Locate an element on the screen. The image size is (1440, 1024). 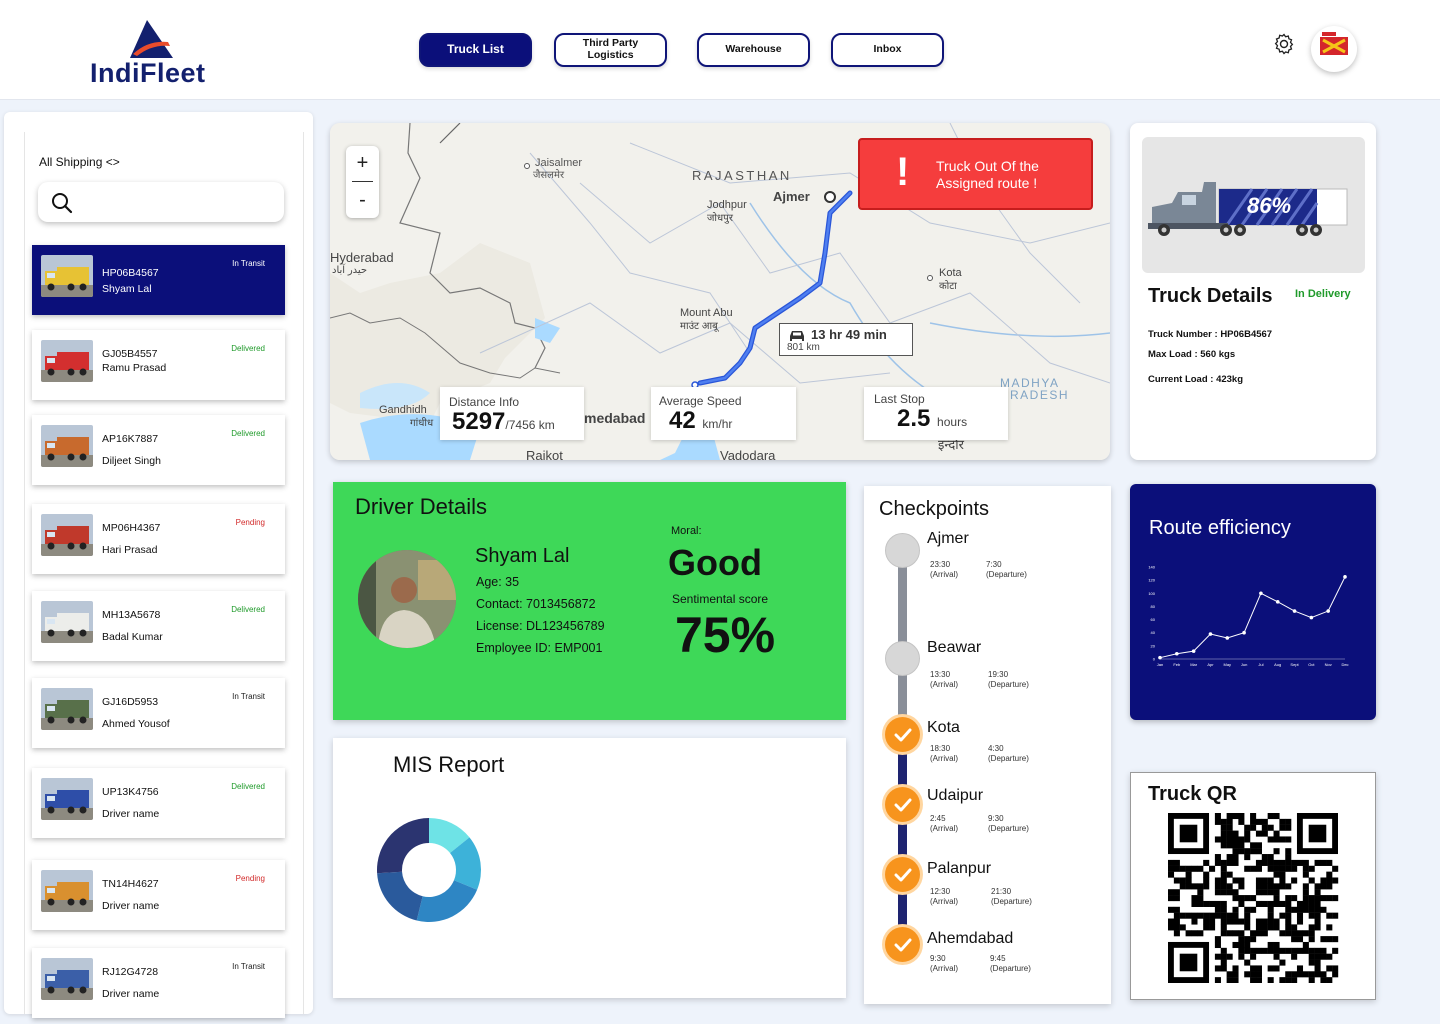
departure-time: 9:45 is located at coordinates (998, 958).